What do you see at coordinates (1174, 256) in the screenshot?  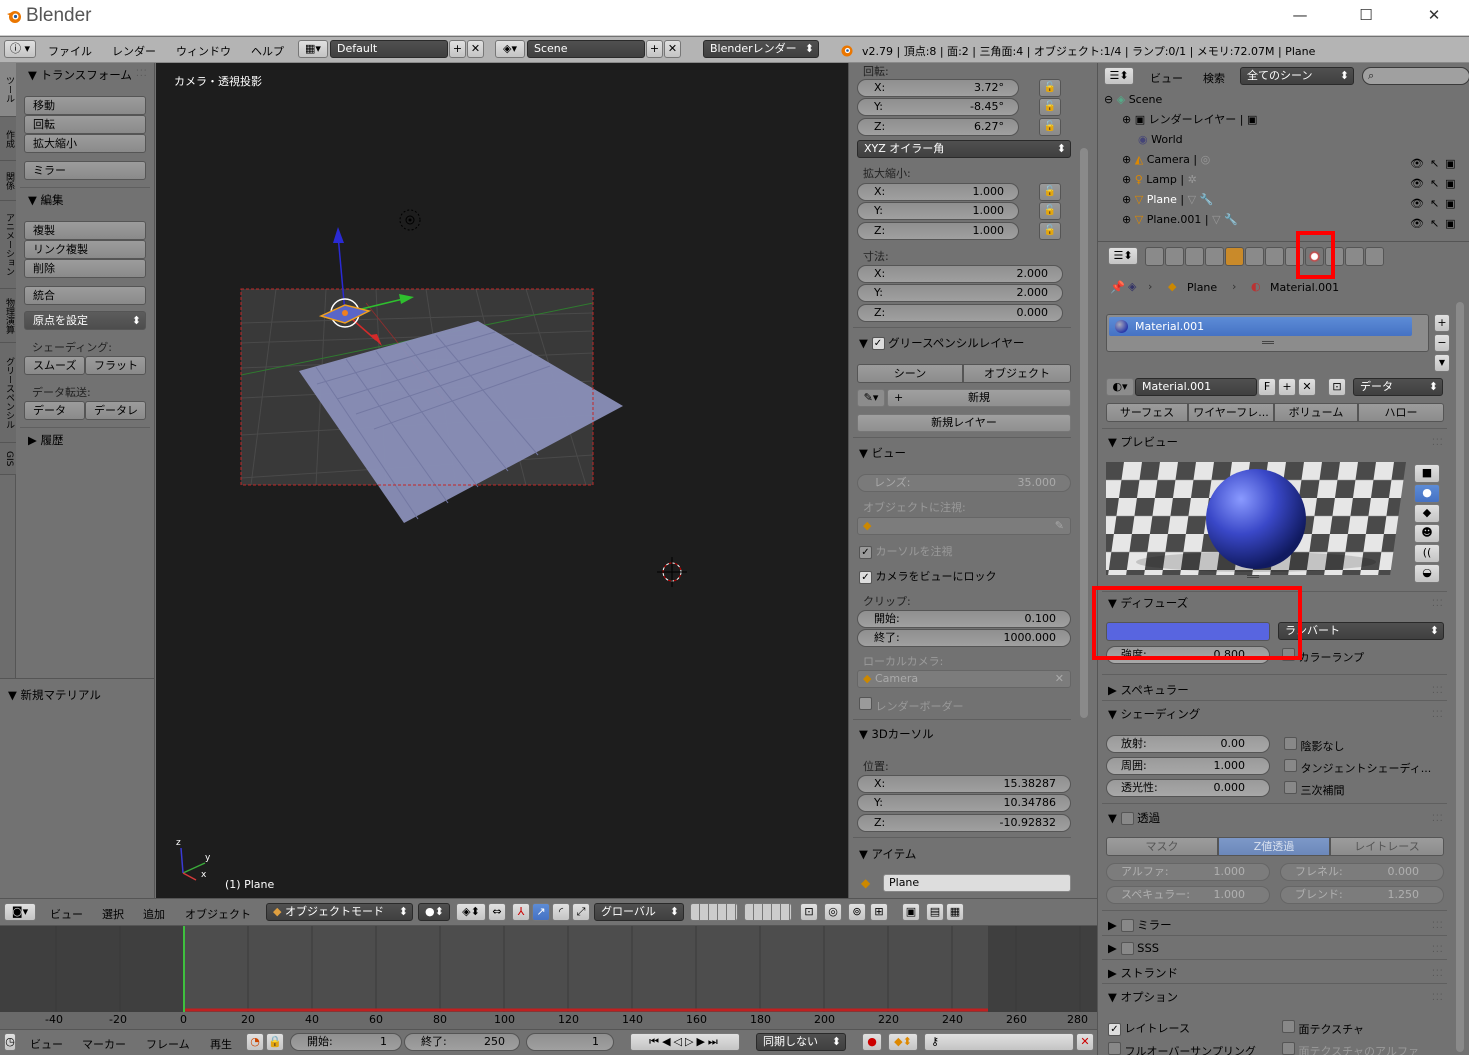 I see `render-layers-tab-icon` at bounding box center [1174, 256].